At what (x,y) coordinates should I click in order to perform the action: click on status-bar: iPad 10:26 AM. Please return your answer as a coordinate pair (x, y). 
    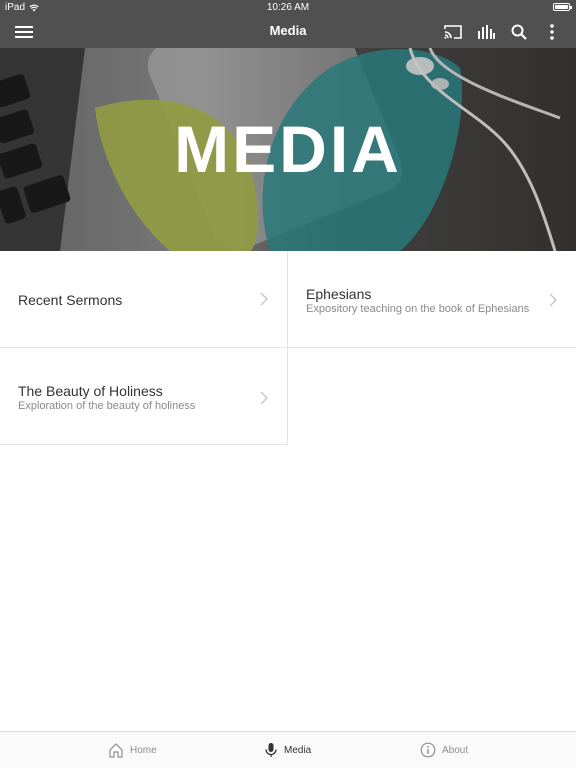
    Looking at the image, I should click on (288, 8).